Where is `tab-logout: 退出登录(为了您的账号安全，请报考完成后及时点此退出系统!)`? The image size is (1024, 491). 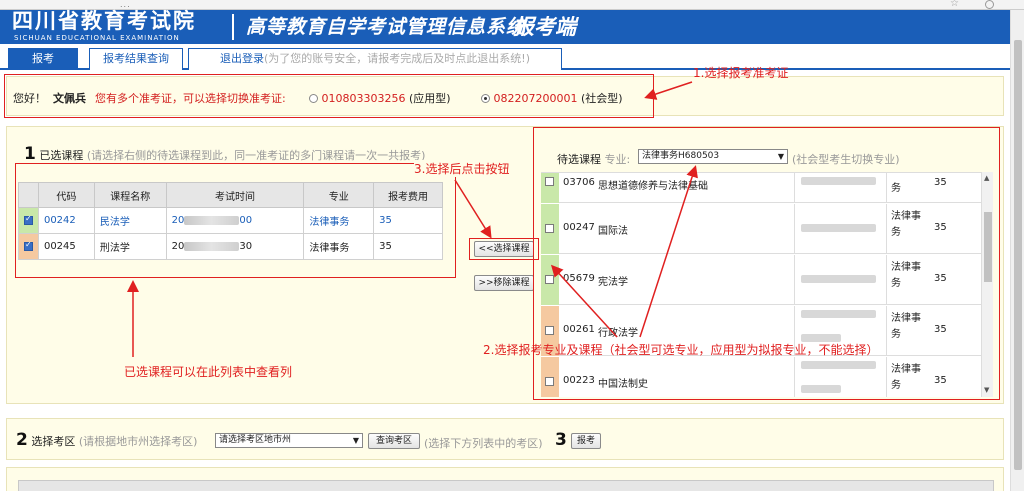
tab-logout: 退出登录(为了您的账号安全，请报考完成后及时点此退出系统!) is located at coordinates (375, 59).